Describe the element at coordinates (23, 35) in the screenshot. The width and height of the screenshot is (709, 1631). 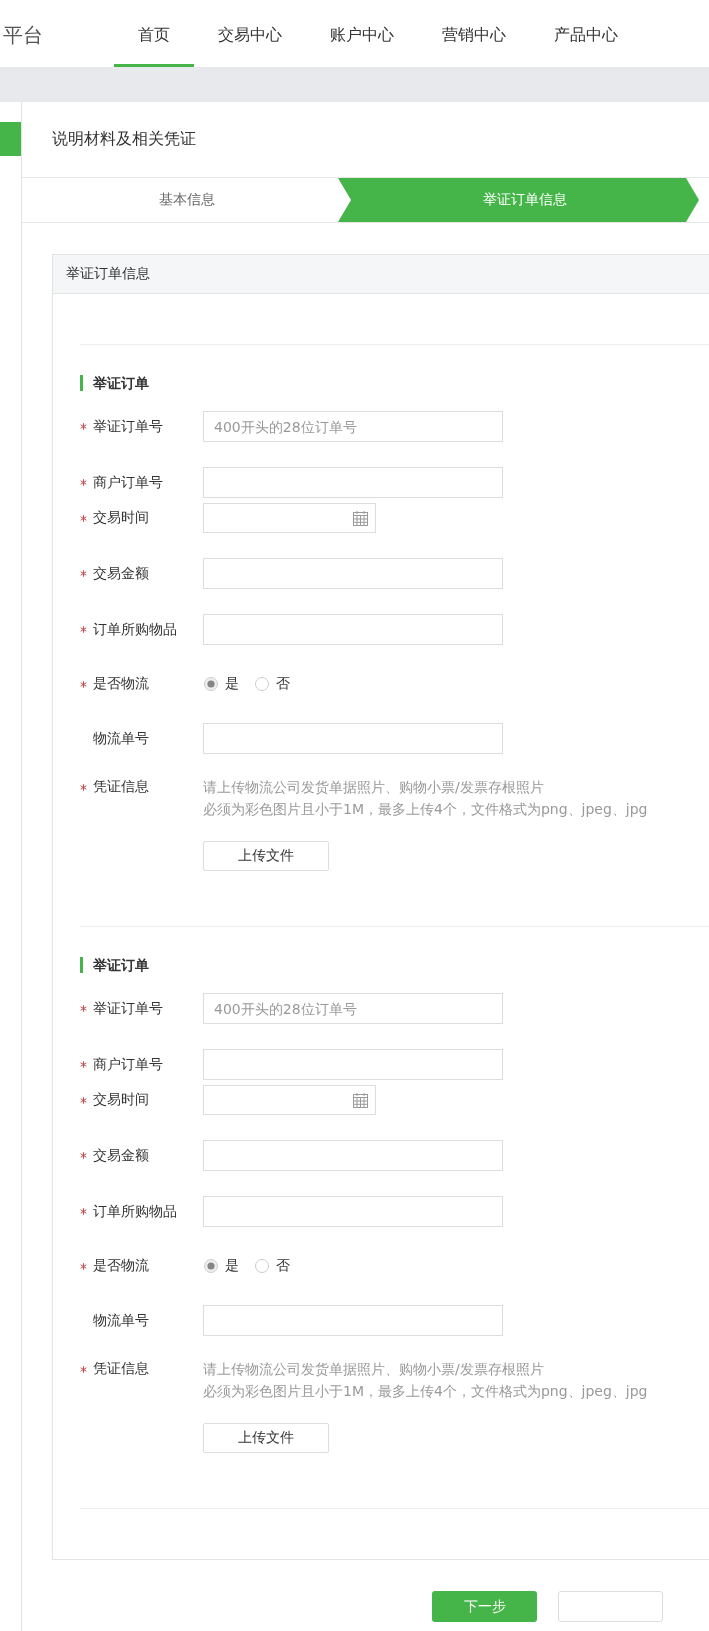
I see `brand-title: 平台` at that location.